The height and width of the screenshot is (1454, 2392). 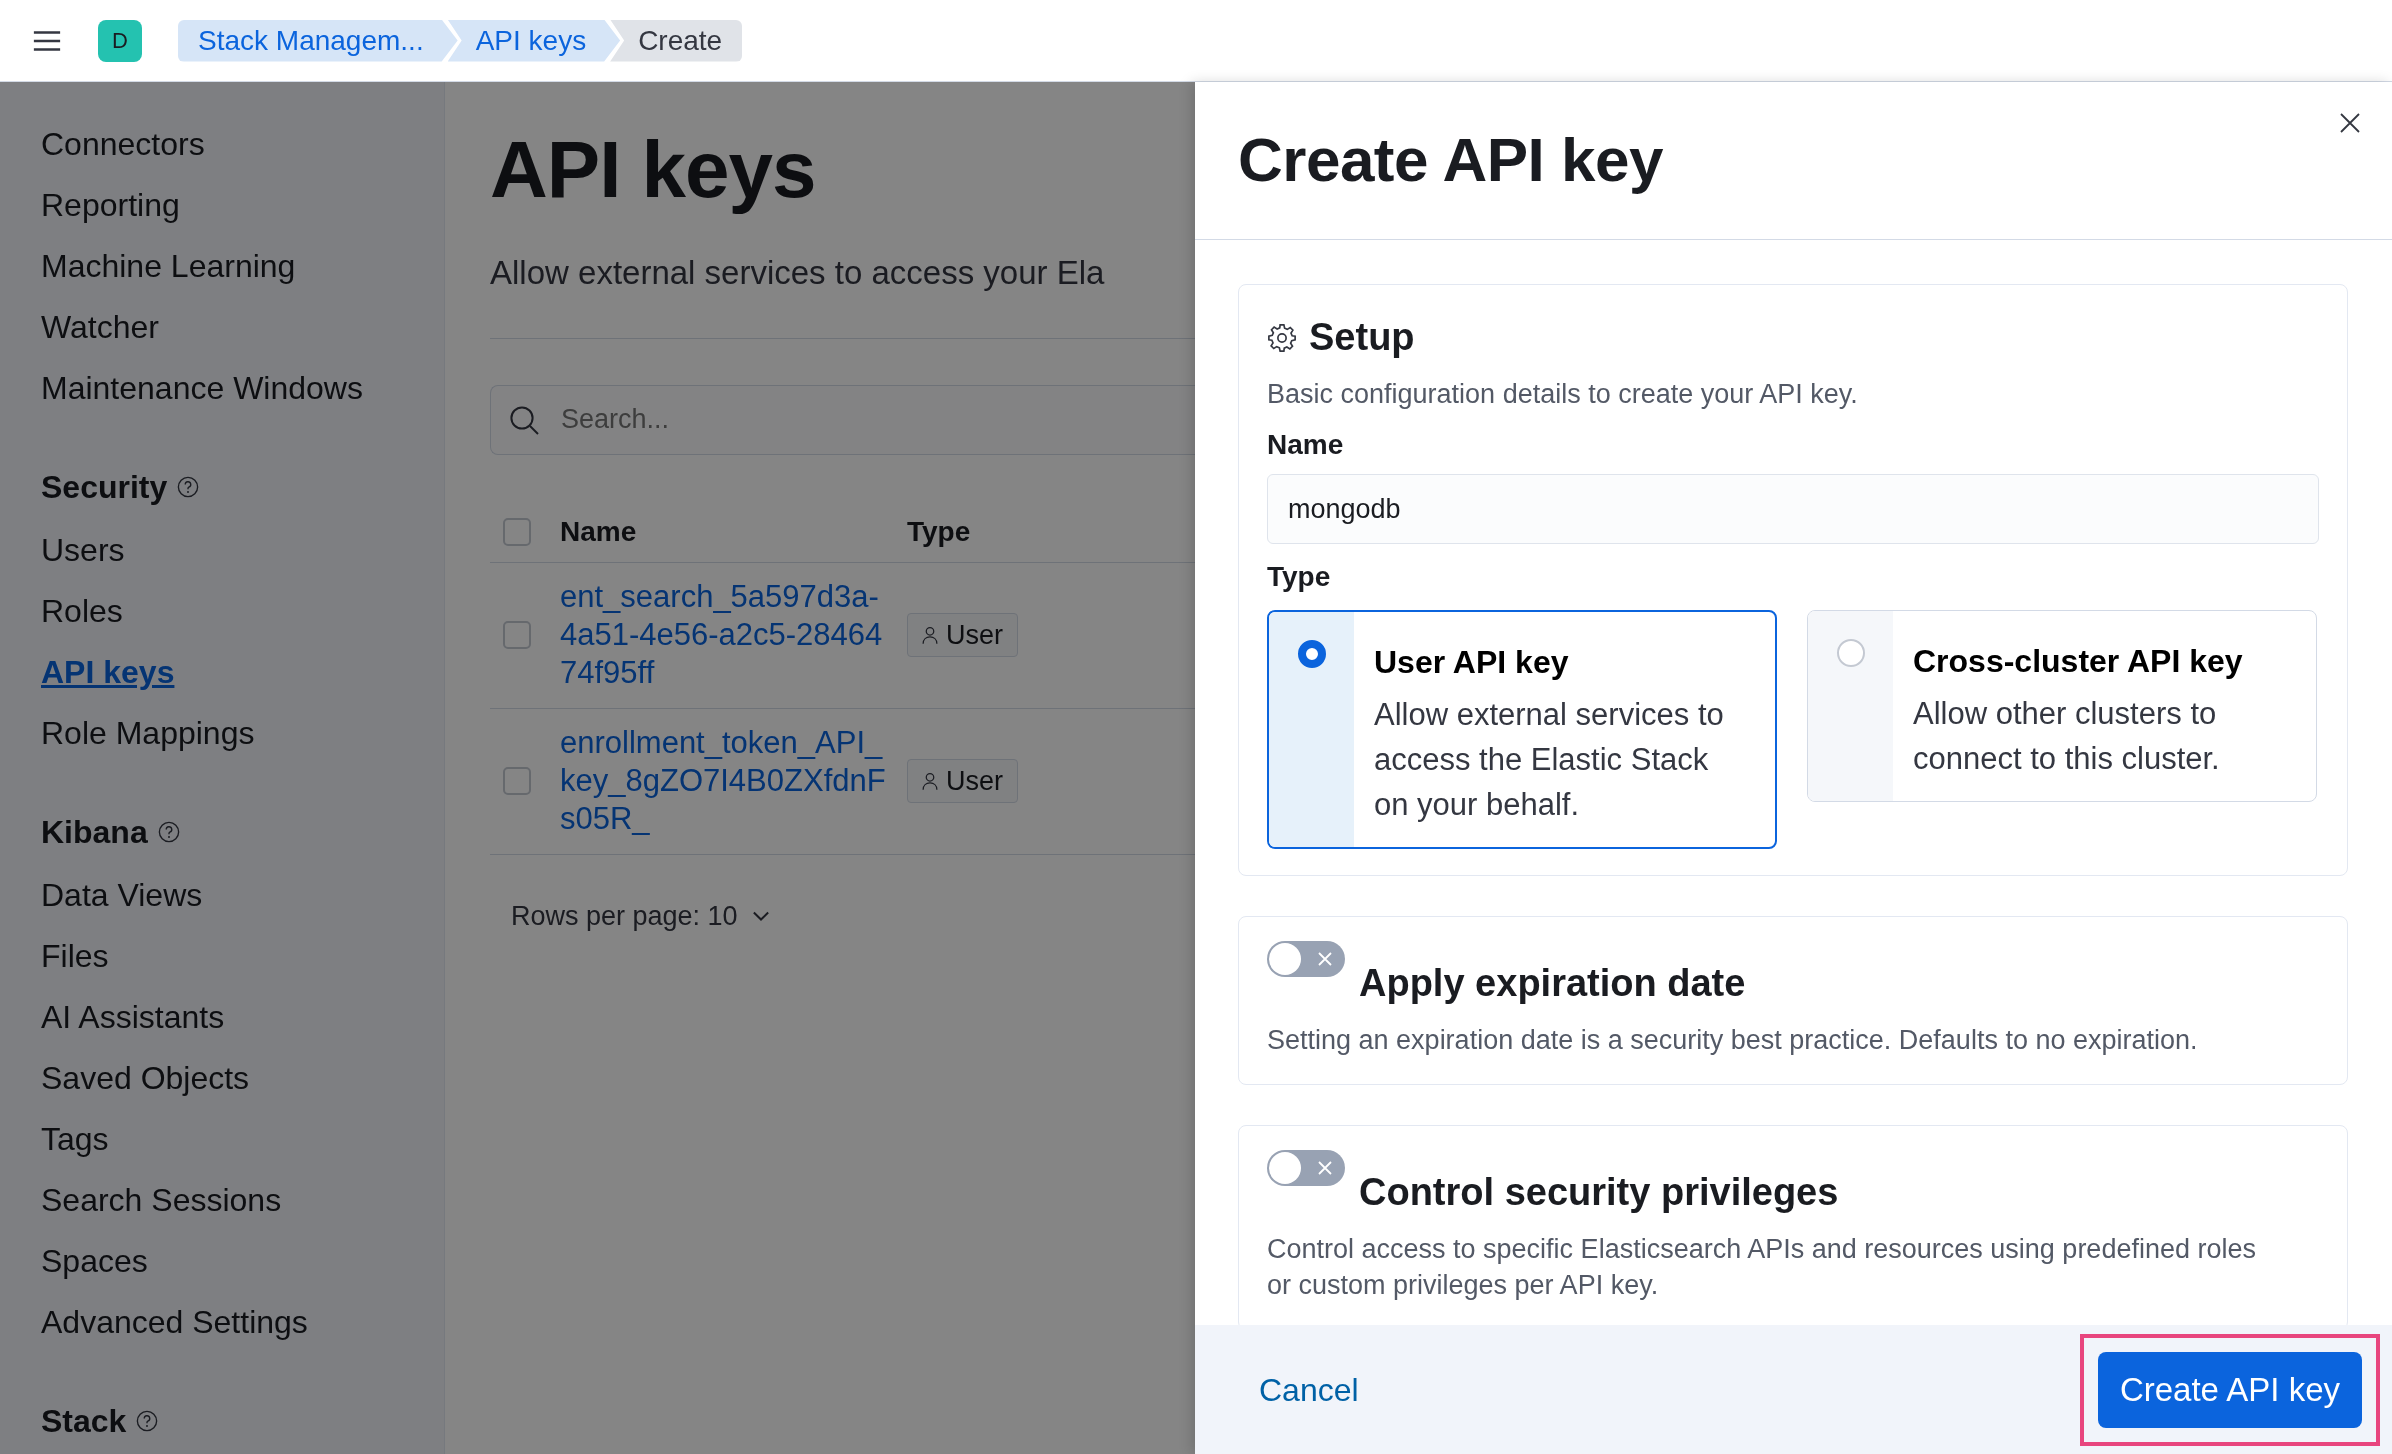 I want to click on sidebar-item: Machine Learning, so click(x=168, y=265).